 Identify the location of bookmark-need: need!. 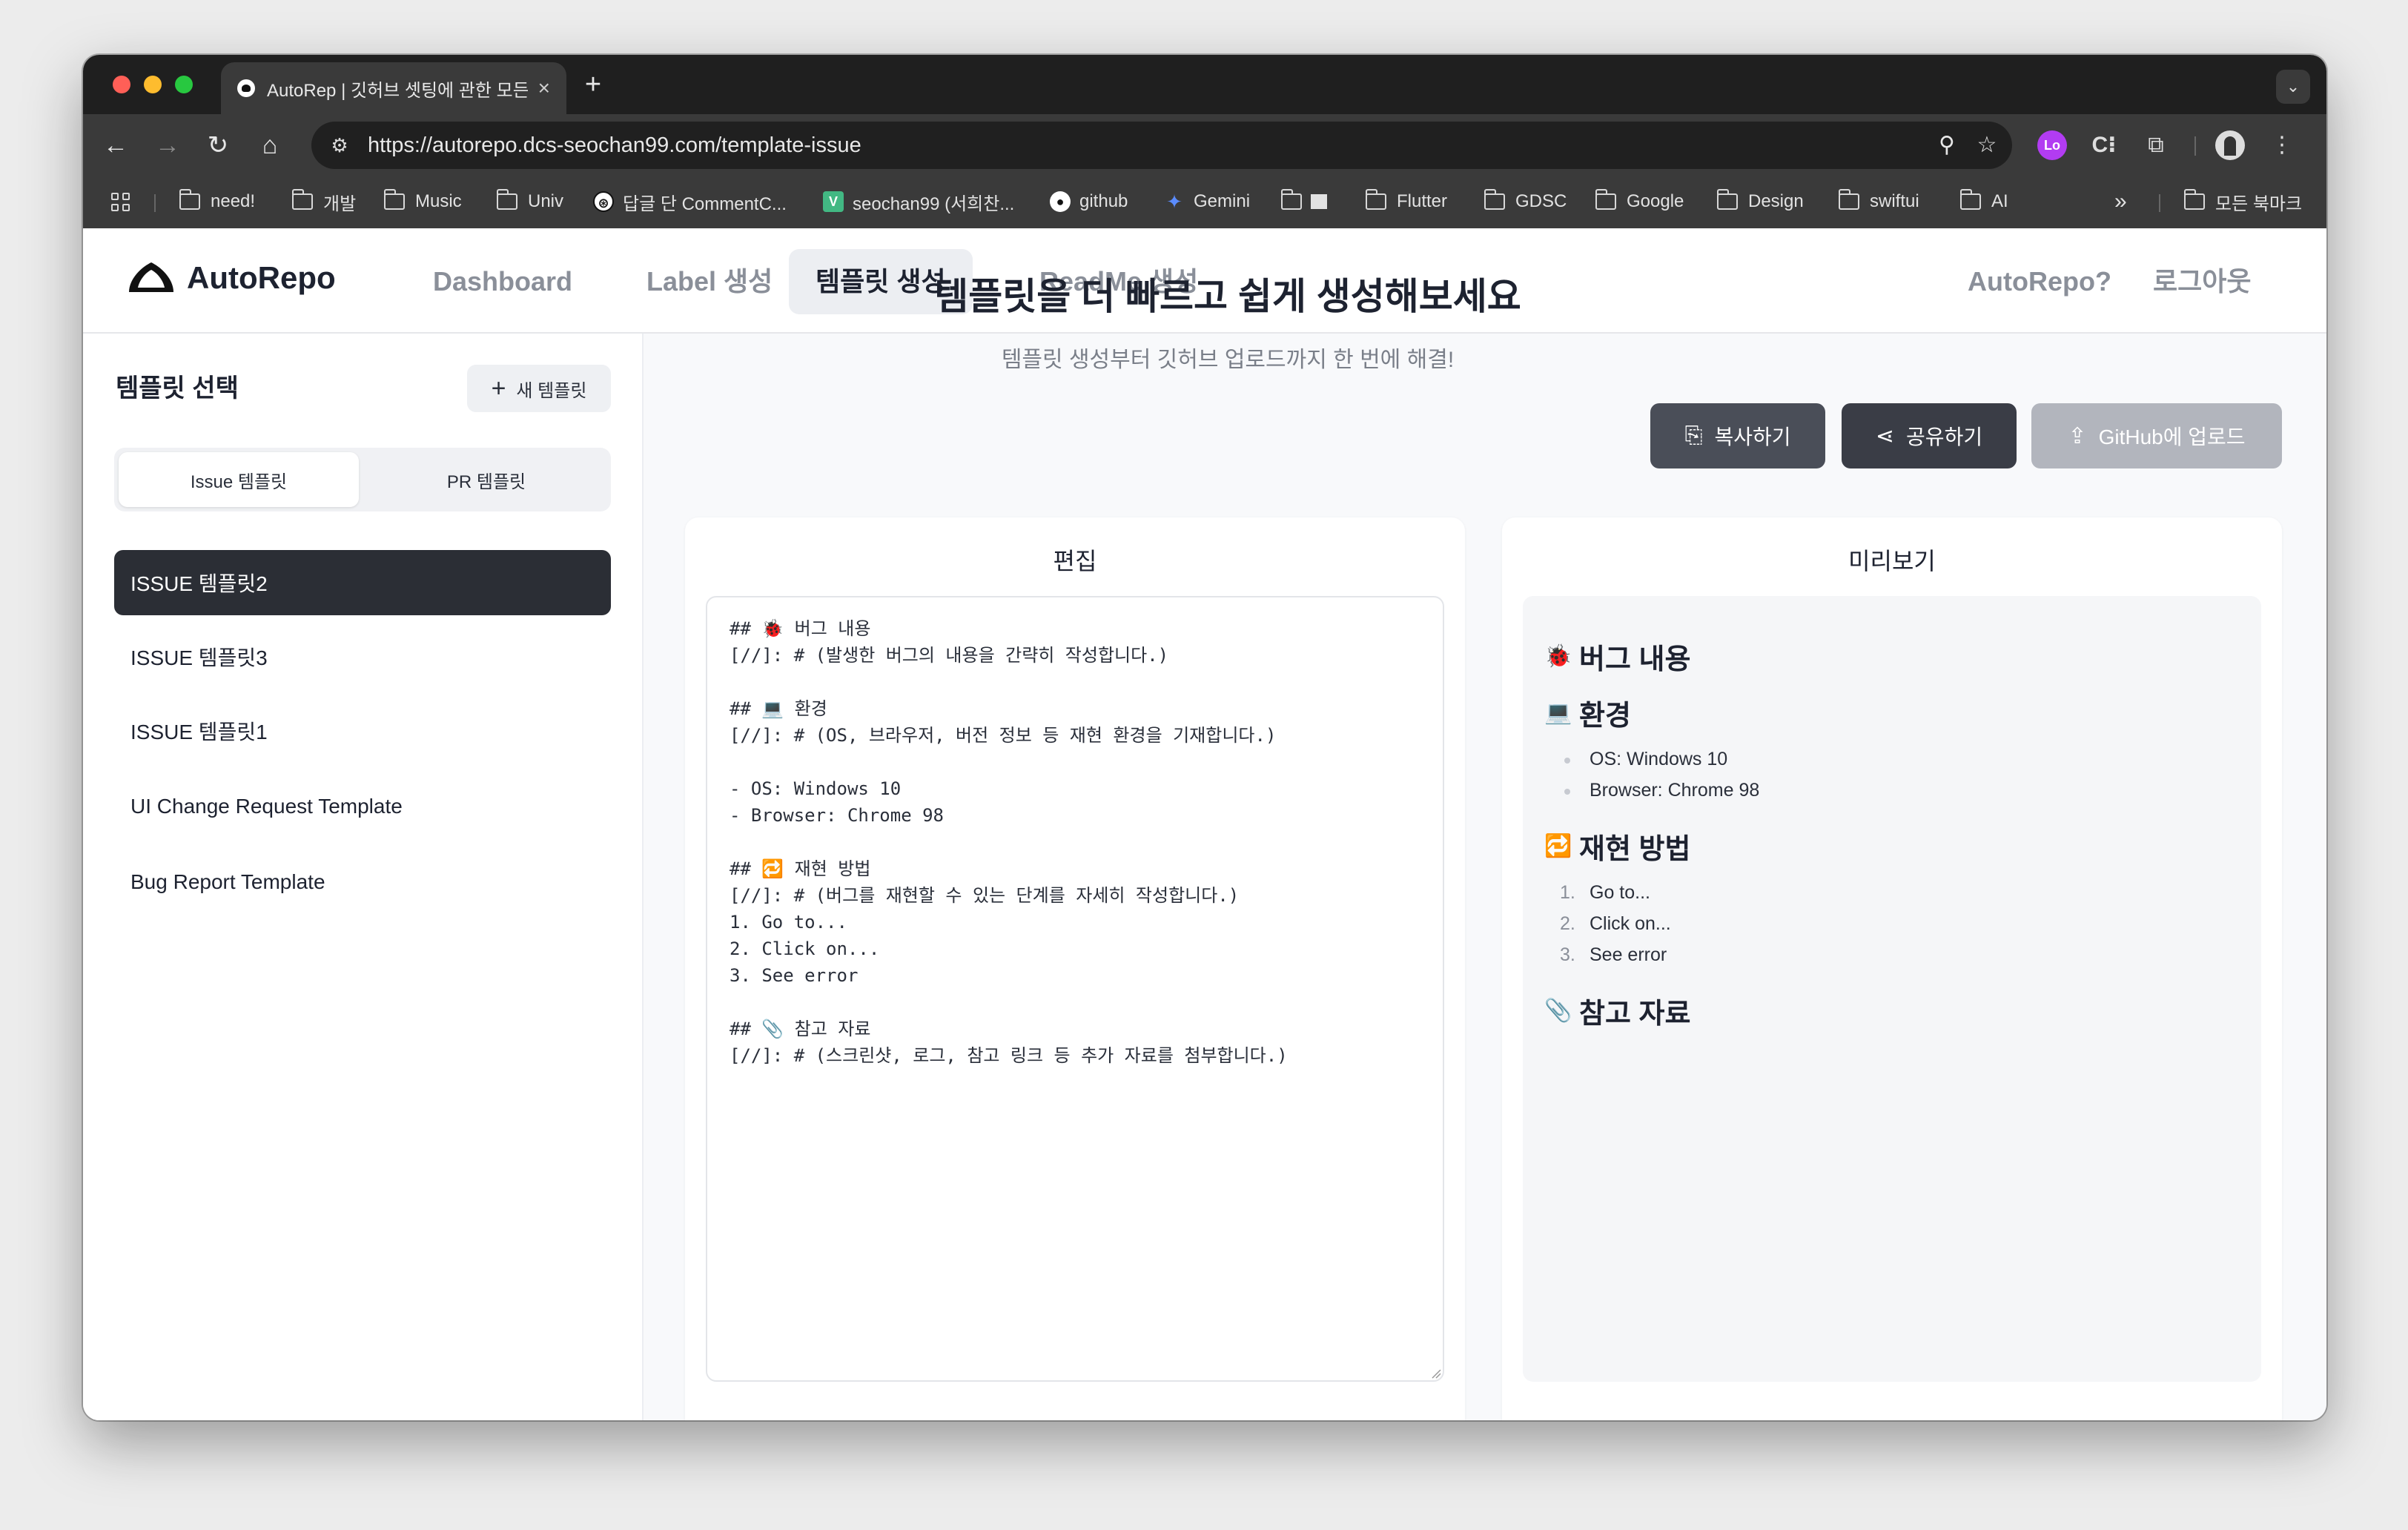
(217, 202).